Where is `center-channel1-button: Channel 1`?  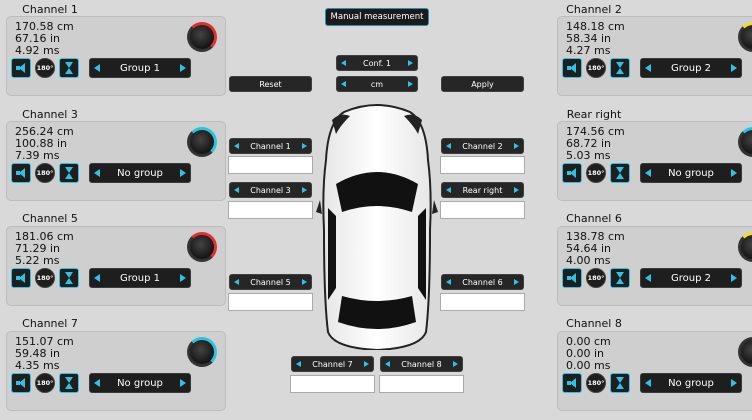
center-channel1-button: Channel 1 is located at coordinates (270, 146).